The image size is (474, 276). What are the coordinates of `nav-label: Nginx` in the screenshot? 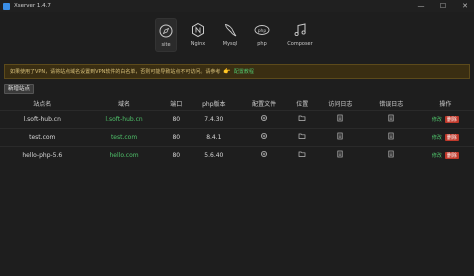 It's located at (198, 44).